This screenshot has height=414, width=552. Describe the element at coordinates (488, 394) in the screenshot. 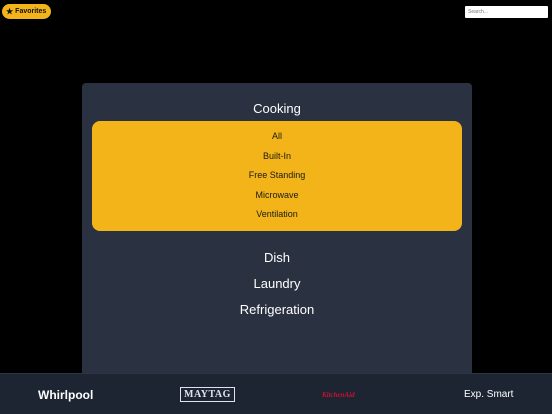

I see `exp-smart-link: Exp. Smart` at that location.